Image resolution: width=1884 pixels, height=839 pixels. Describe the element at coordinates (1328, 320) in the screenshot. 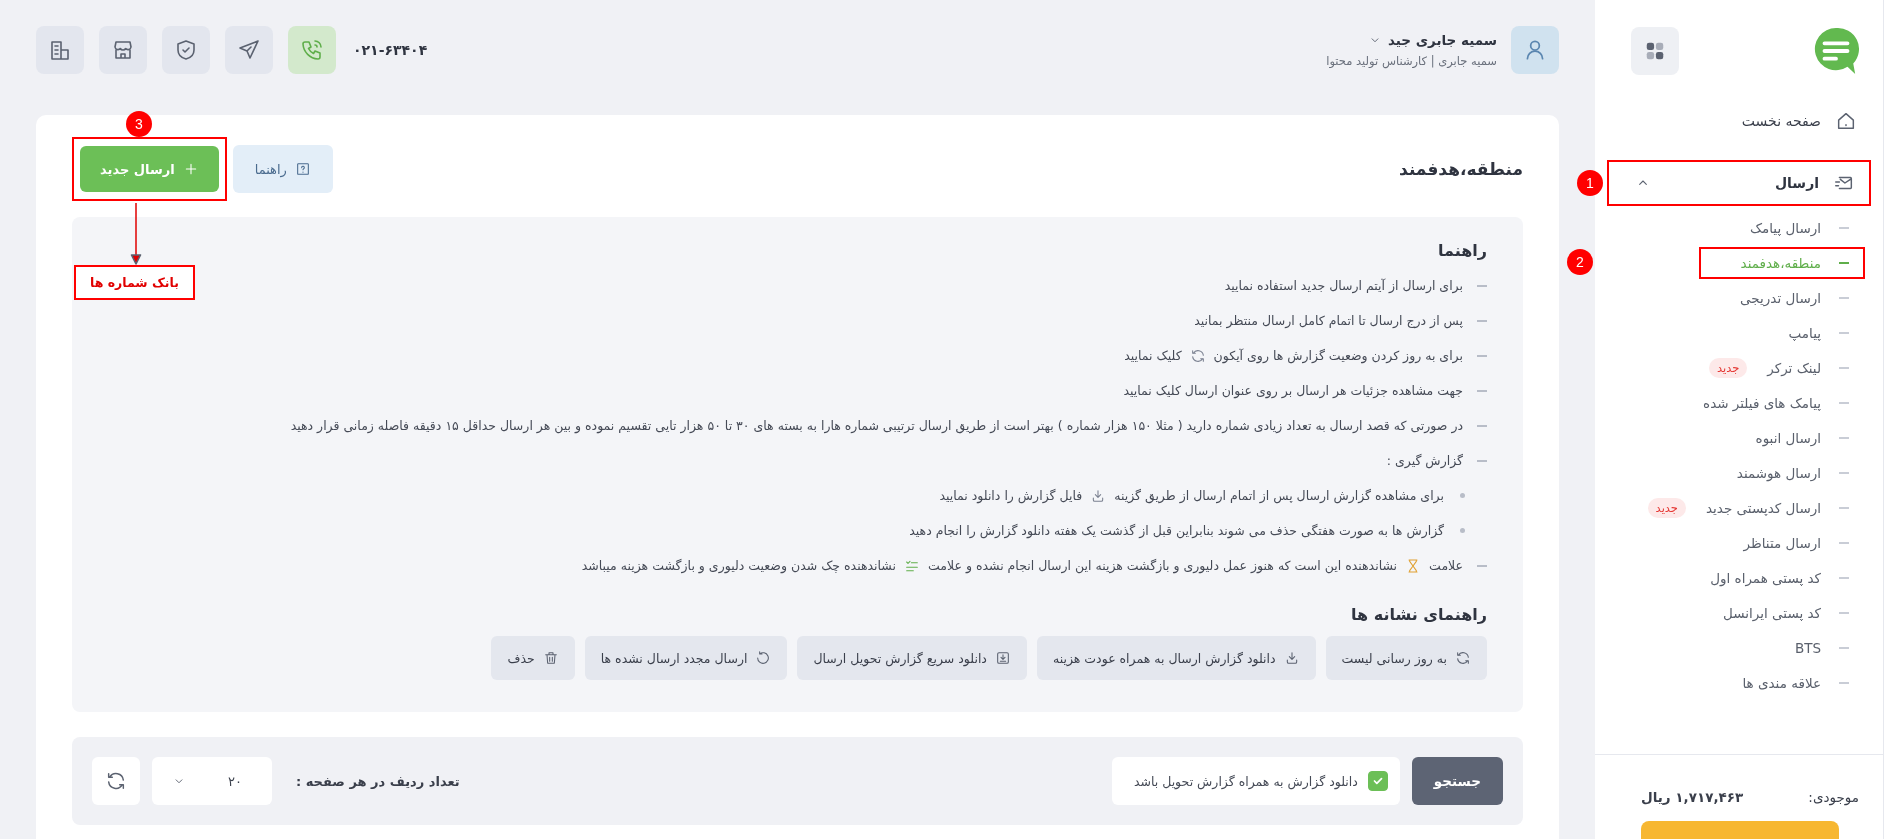

I see `guide-text: پس از درج ارسال تا اتمام کامل ارسال منتظر بمانید` at that location.